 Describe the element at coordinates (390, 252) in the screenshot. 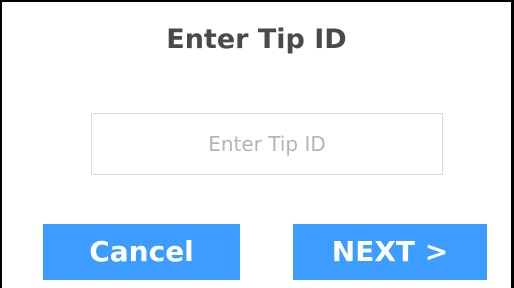

I see `next-button: NEXT >` at that location.